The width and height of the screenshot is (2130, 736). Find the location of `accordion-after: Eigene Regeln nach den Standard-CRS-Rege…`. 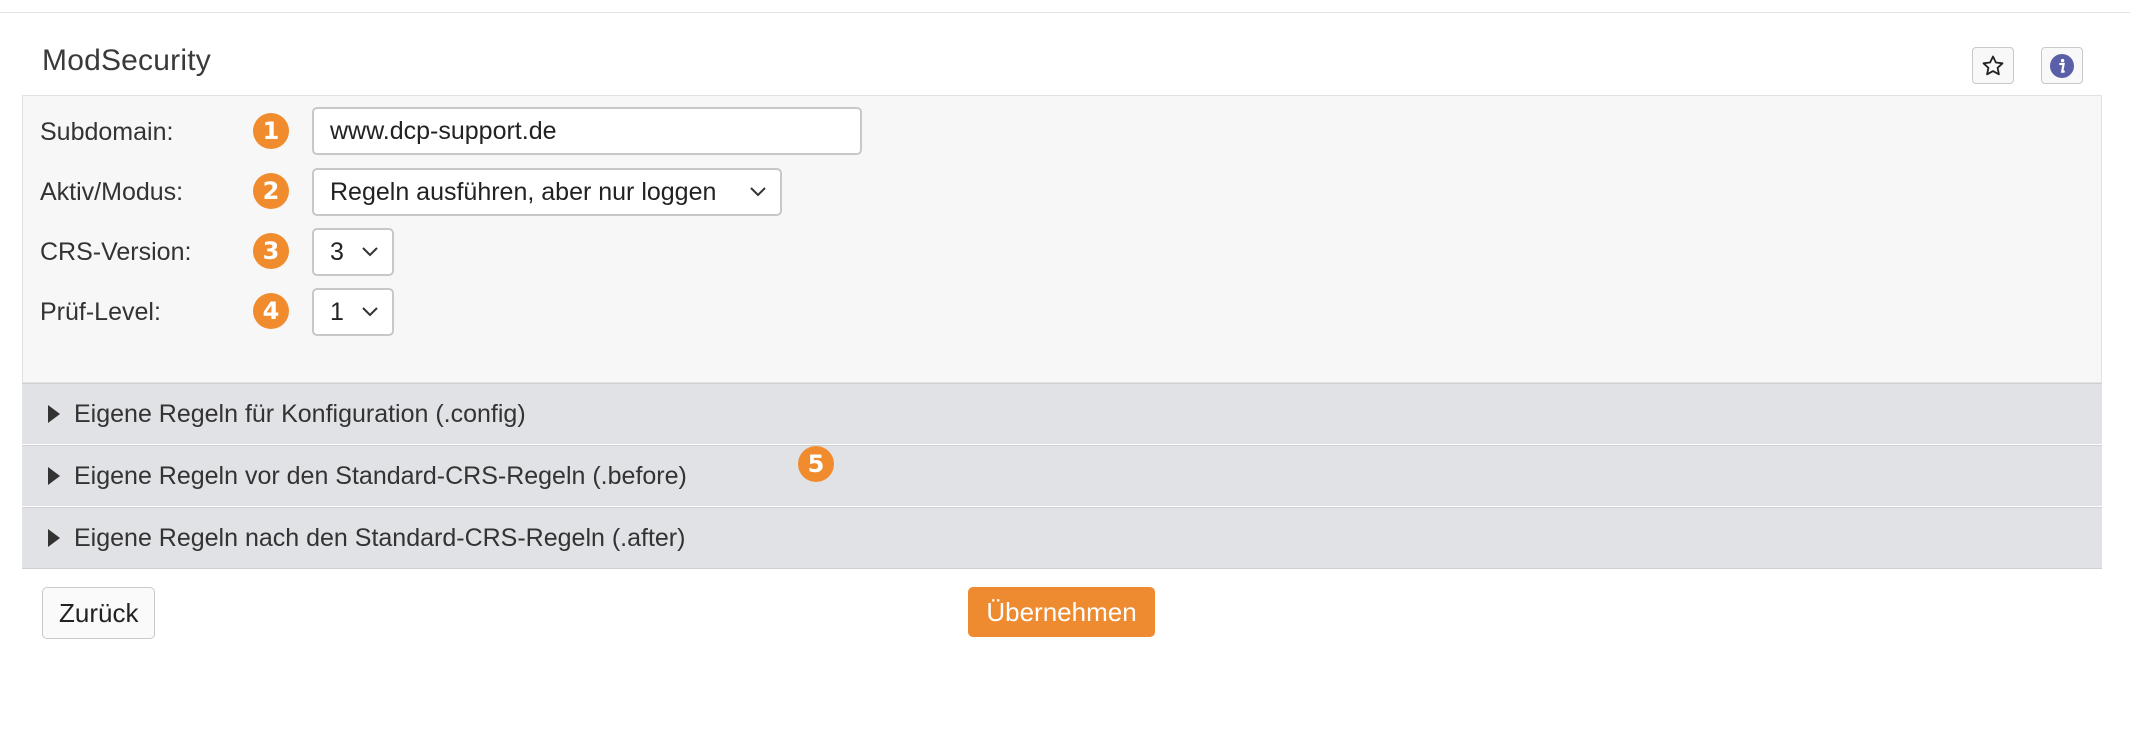

accordion-after: Eigene Regeln nach den Standard-CRS-Rege… is located at coordinates (1062, 538).